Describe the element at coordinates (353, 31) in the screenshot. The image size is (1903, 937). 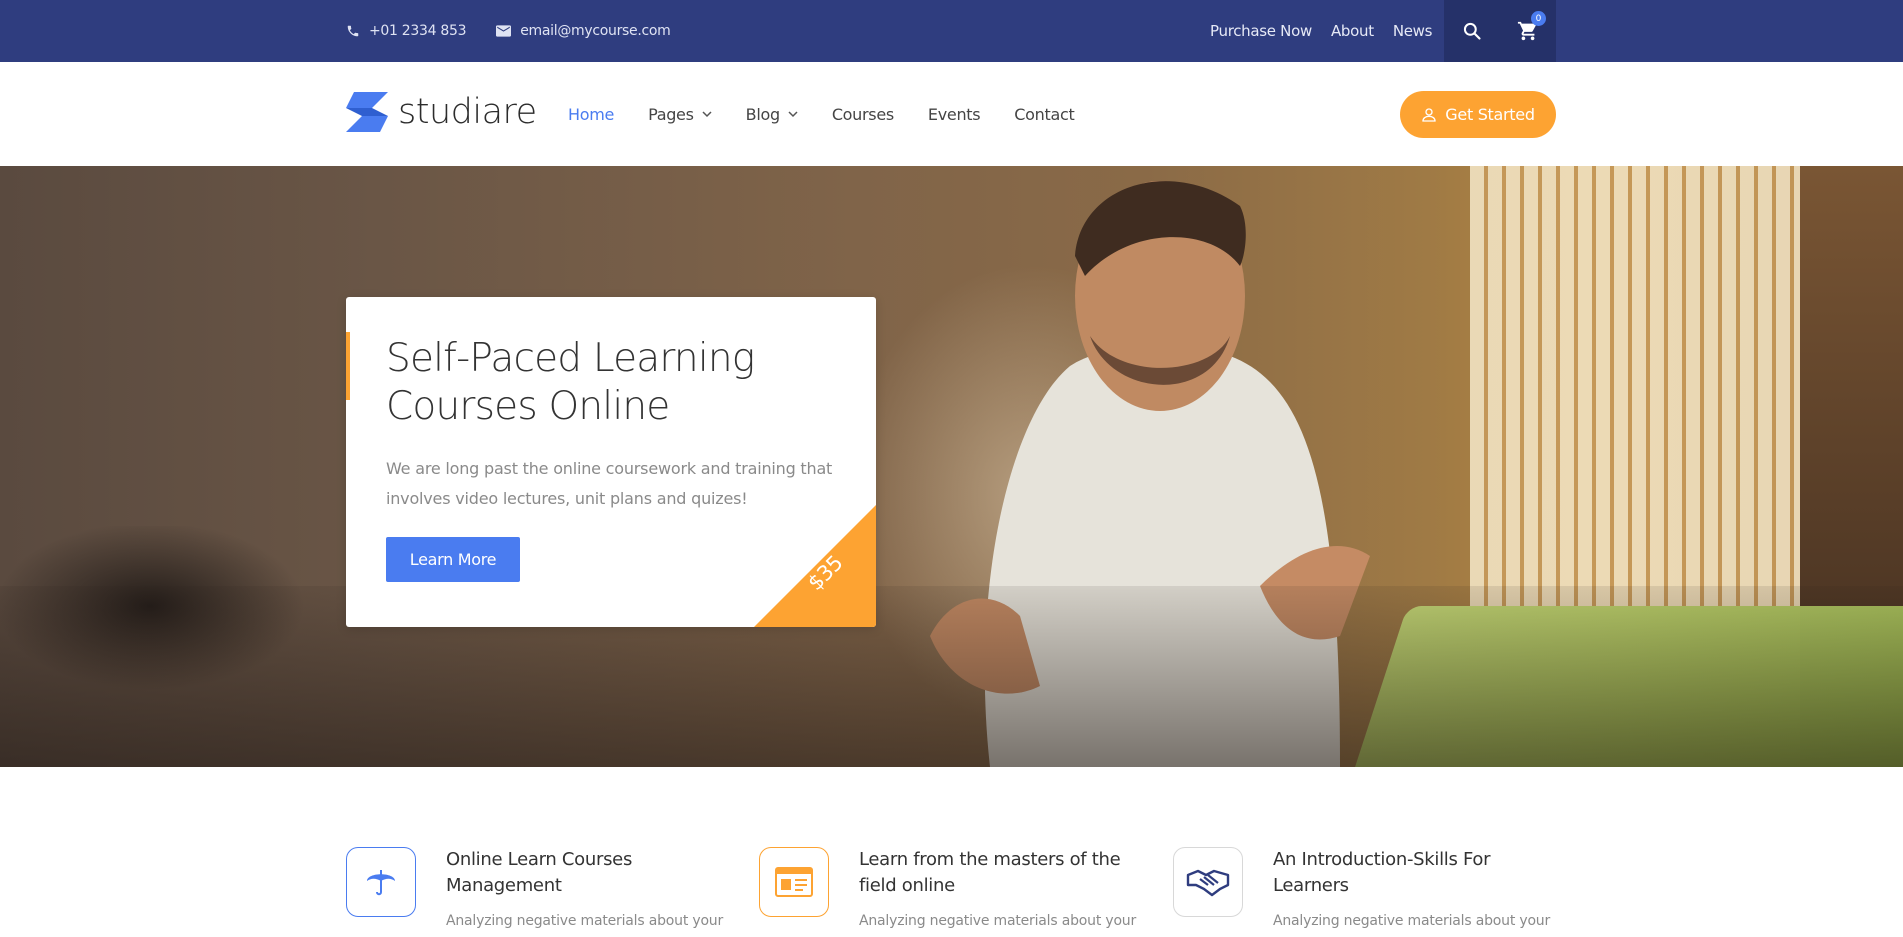
I see `phone-icon` at that location.